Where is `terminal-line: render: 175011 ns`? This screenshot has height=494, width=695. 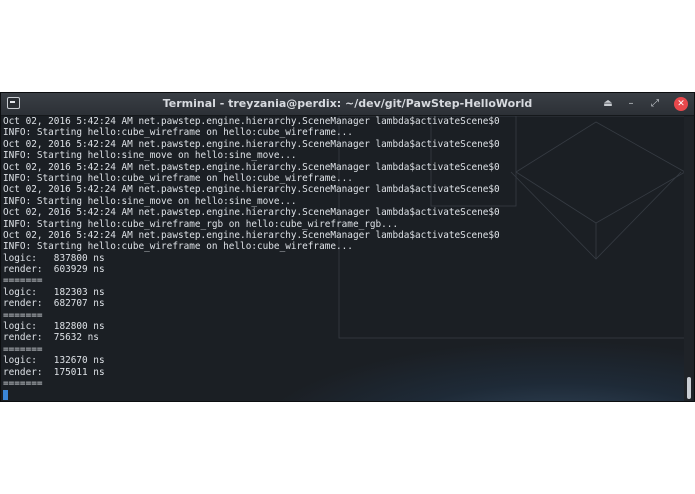 terminal-line: render: 175011 ns is located at coordinates (54, 372).